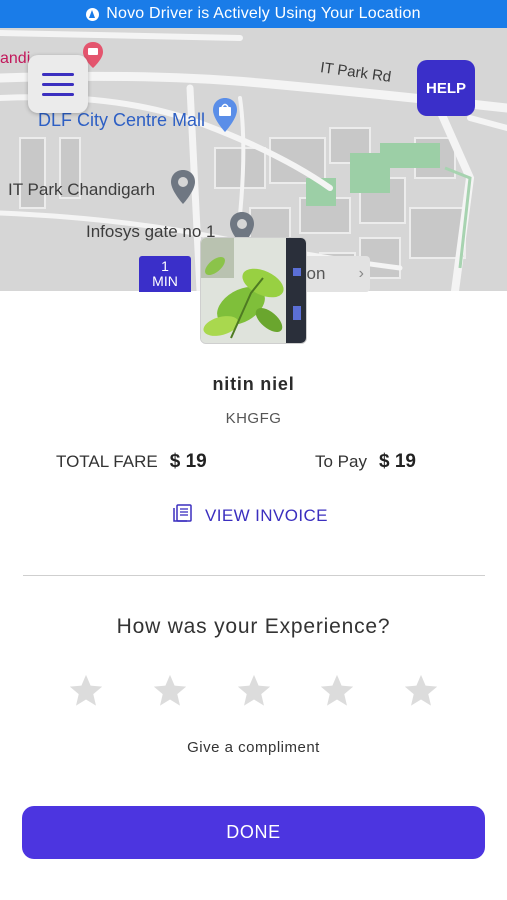  I want to click on view-invoice-link: VIEW INVOICE, so click(250, 515).